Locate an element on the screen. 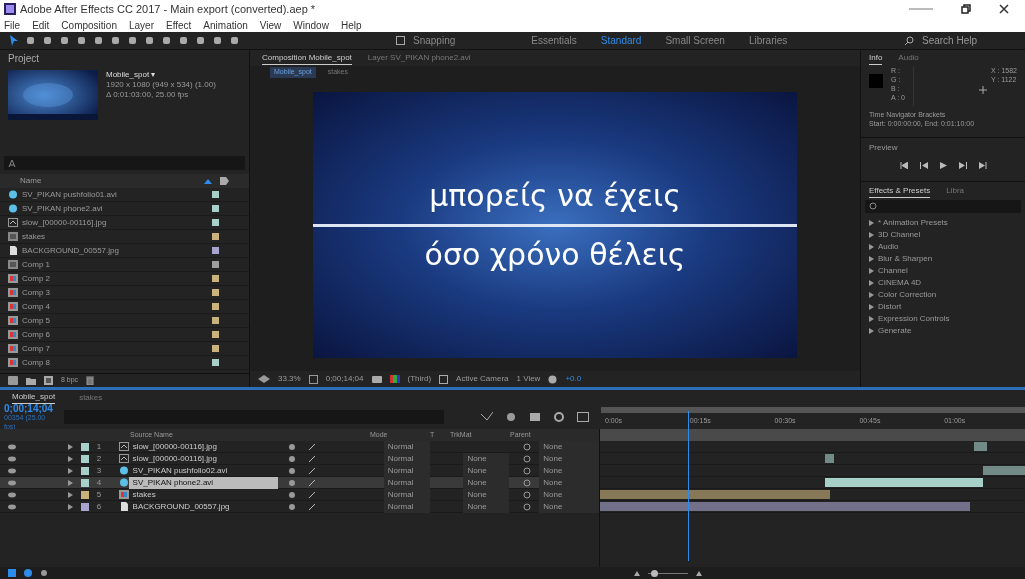 This screenshot has height=579, width=1025. menu-item: Composition is located at coordinates (89, 25).